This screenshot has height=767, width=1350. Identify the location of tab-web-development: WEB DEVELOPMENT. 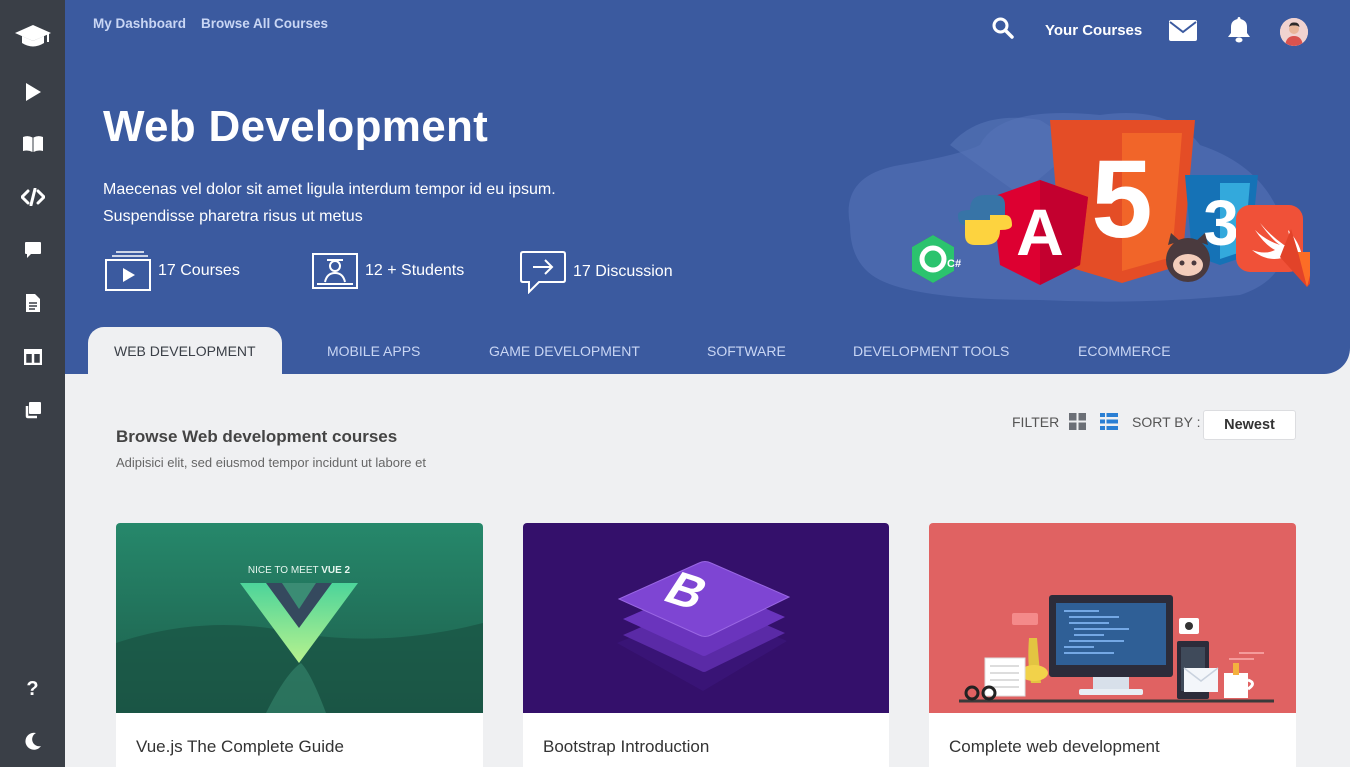
(185, 350).